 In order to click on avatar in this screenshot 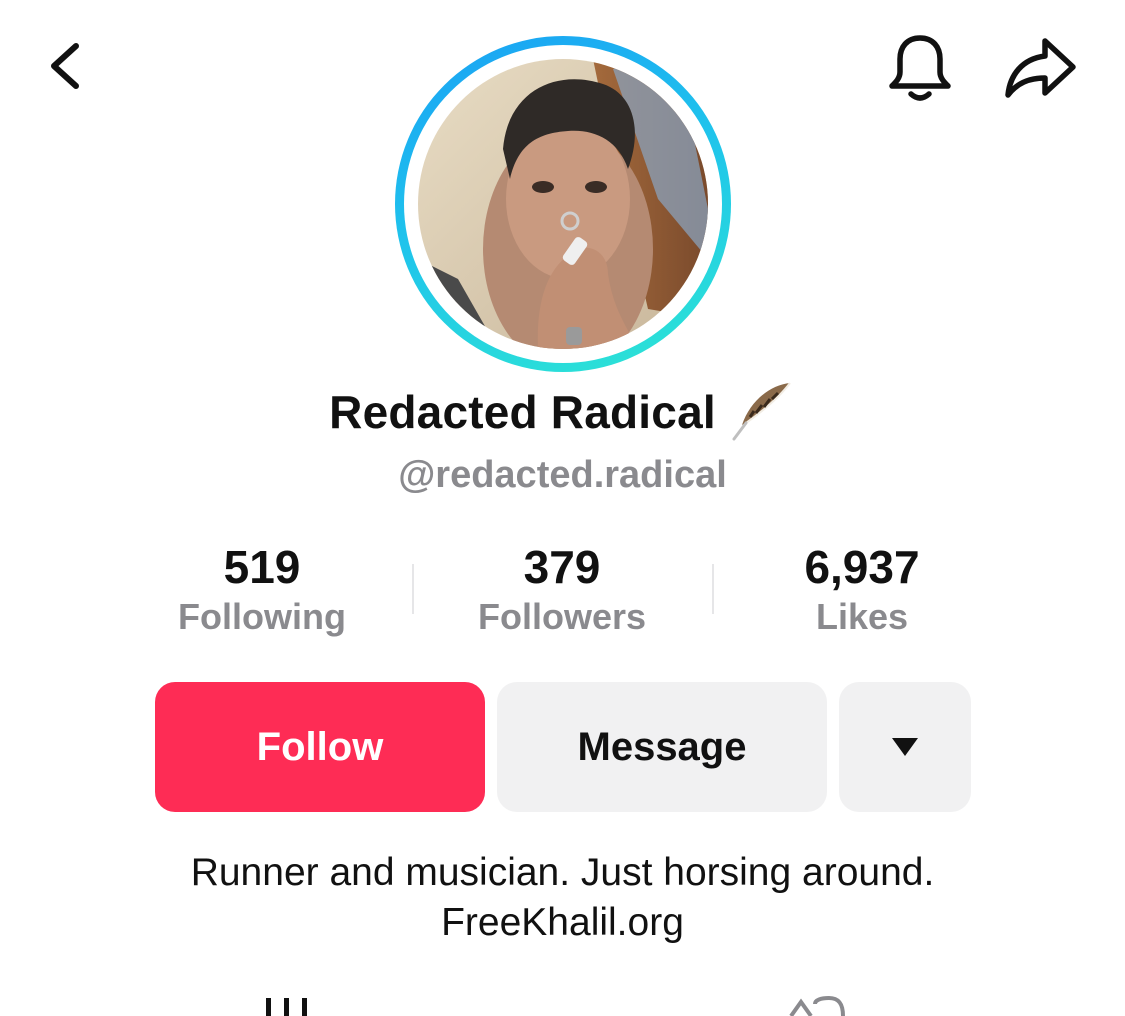, I will do `click(563, 204)`.